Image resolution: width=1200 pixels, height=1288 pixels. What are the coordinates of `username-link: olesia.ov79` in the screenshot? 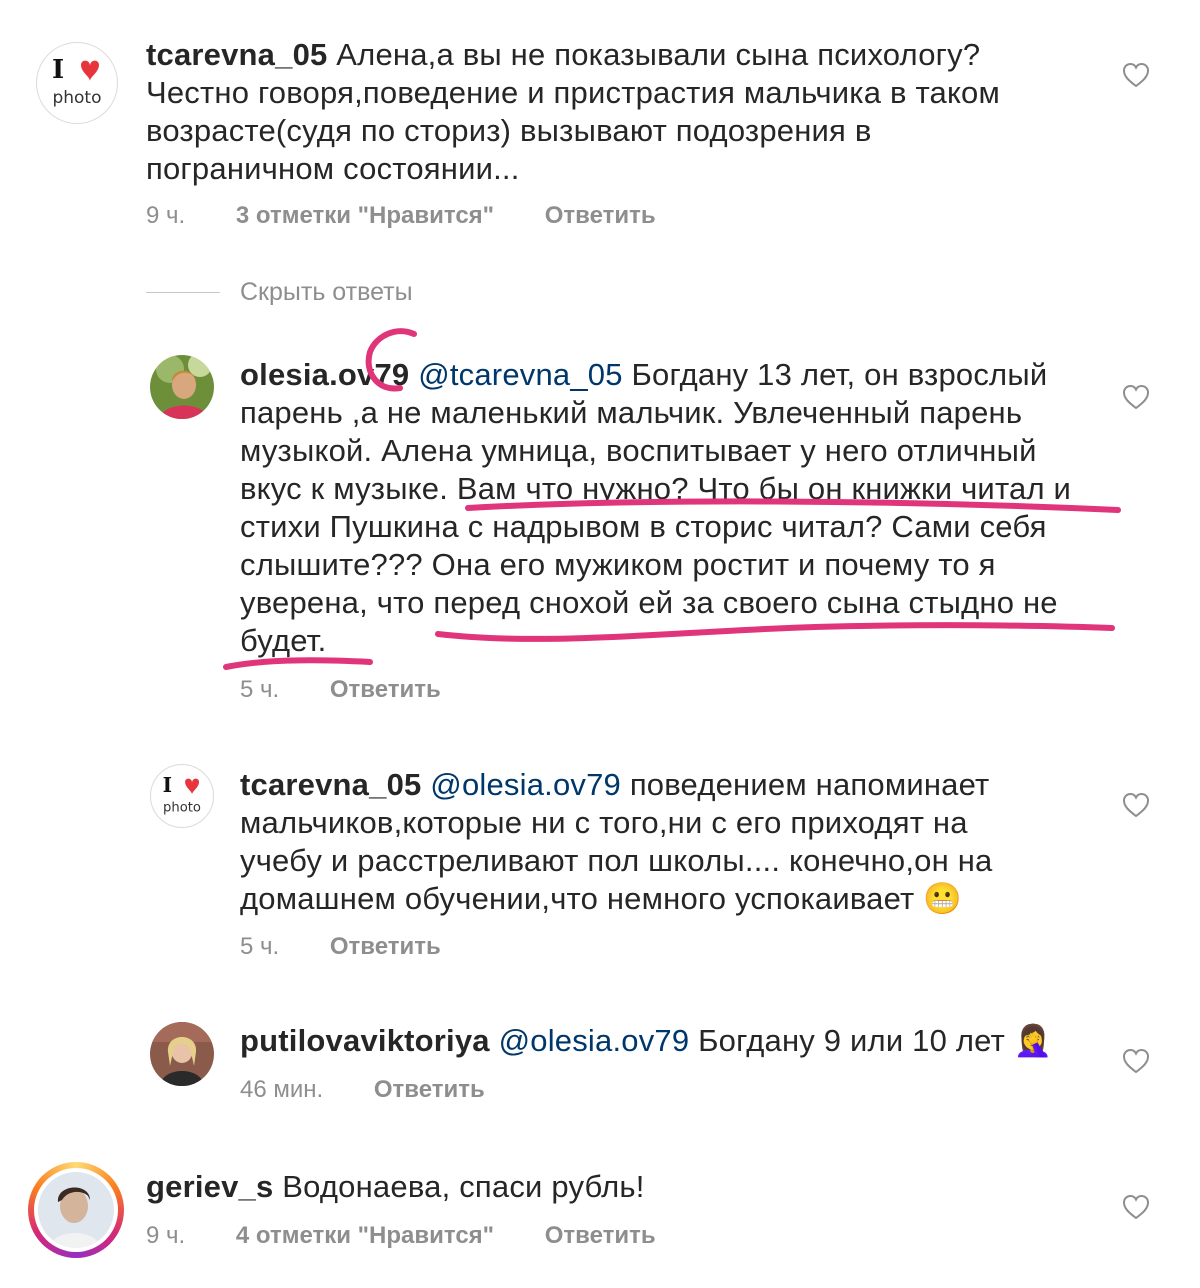 It's located at (324, 374).